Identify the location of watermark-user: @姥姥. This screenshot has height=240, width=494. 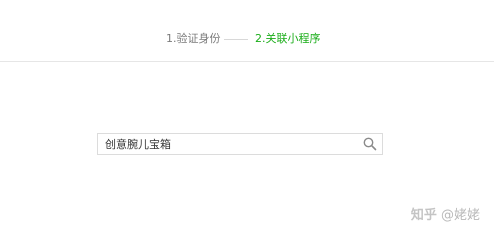
(460, 215).